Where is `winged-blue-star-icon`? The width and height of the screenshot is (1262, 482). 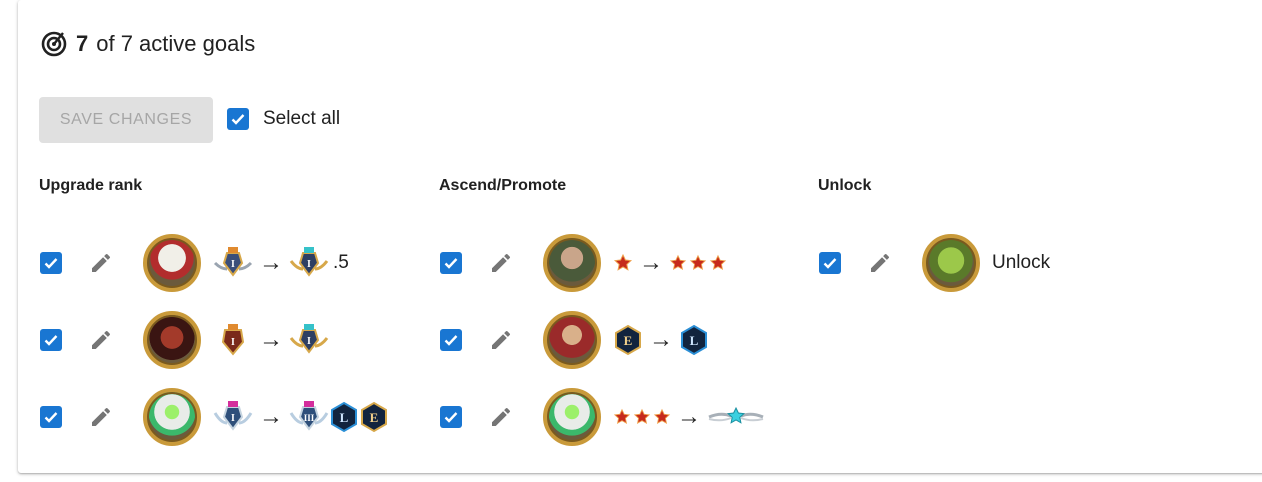 winged-blue-star-icon is located at coordinates (736, 415).